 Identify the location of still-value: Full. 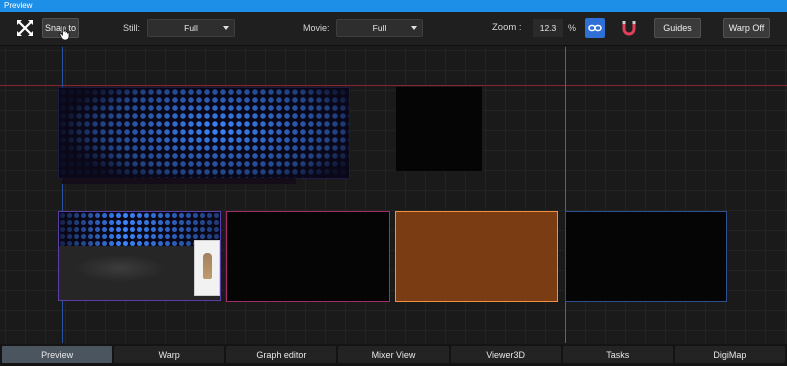
(191, 28).